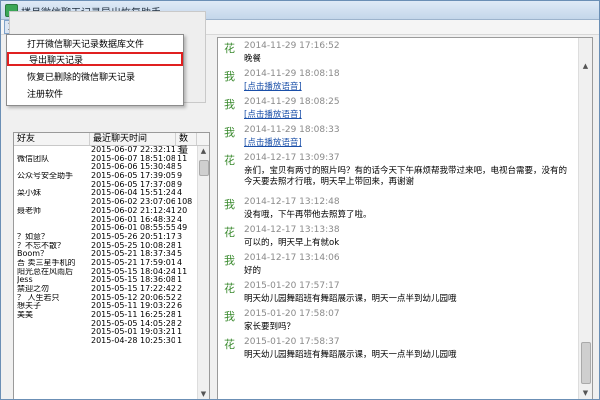 The image size is (600, 400). Describe the element at coordinates (133, 150) in the screenshot. I see `contact-last-time: 2015-06-07 22:32:11` at that location.